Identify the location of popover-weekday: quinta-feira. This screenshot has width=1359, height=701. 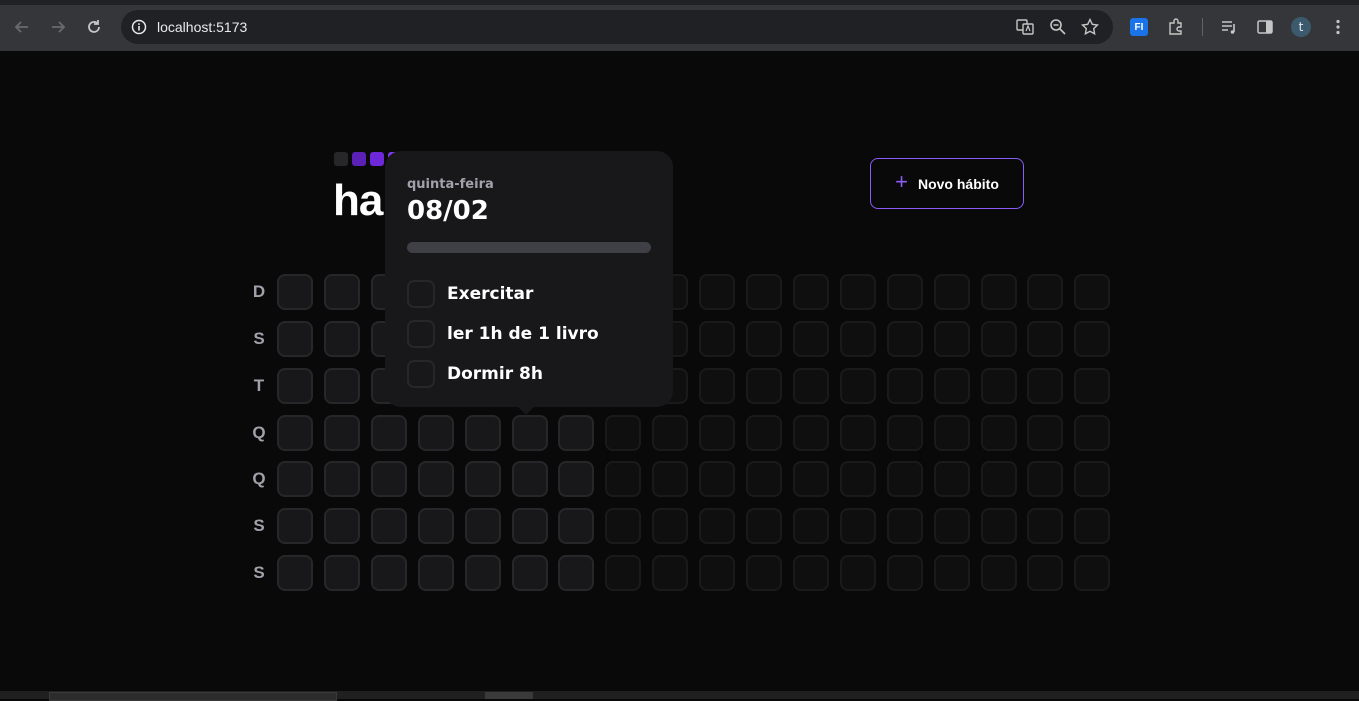
(450, 184).